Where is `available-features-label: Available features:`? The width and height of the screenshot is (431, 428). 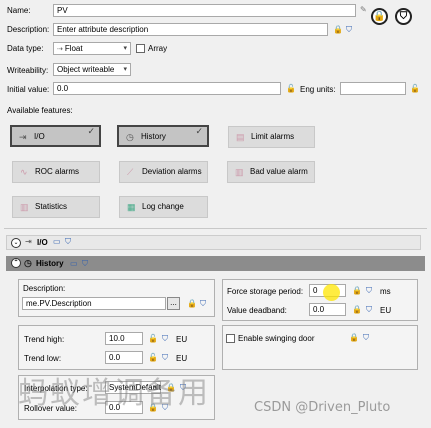
available-features-label: Available features: is located at coordinates (40, 110).